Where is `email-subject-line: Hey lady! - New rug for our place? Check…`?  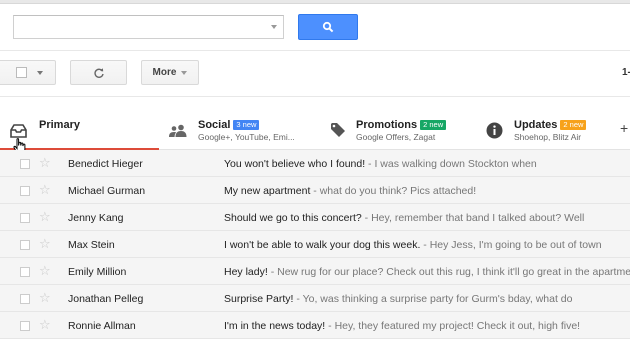
email-subject-line: Hey lady! - New rug for our place? Check… is located at coordinates (427, 272).